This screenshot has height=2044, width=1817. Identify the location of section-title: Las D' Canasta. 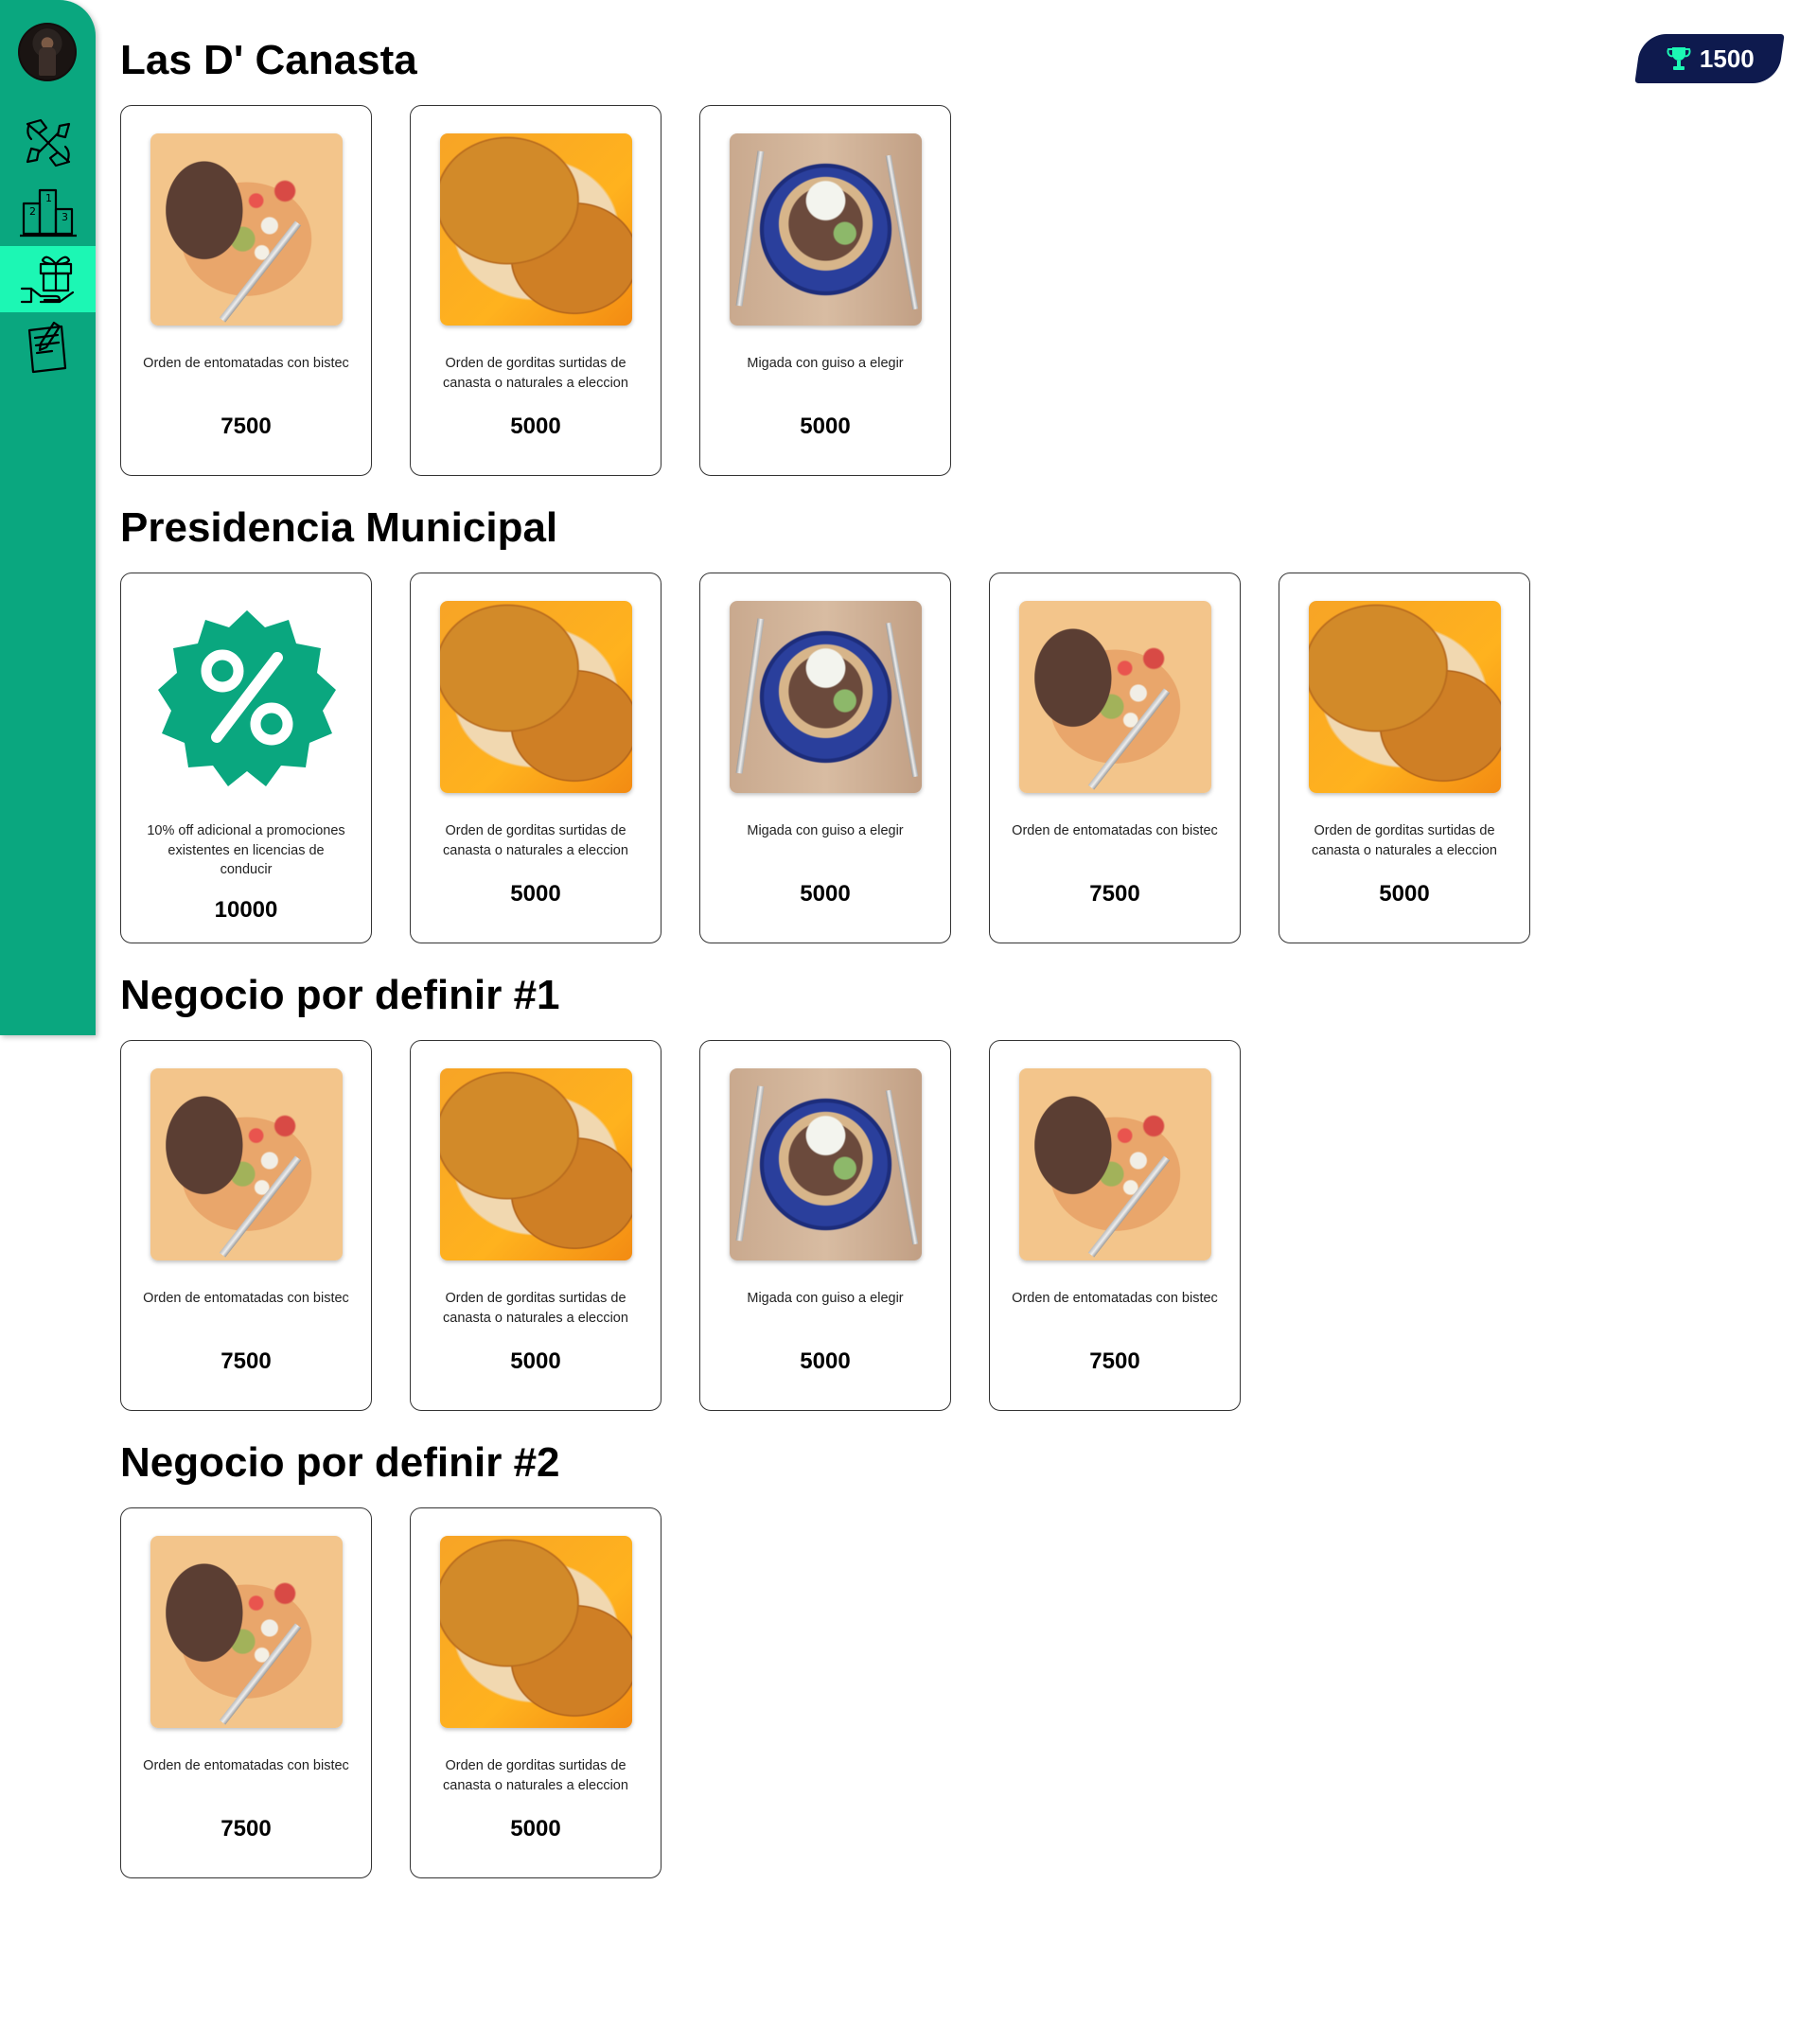
(268, 60).